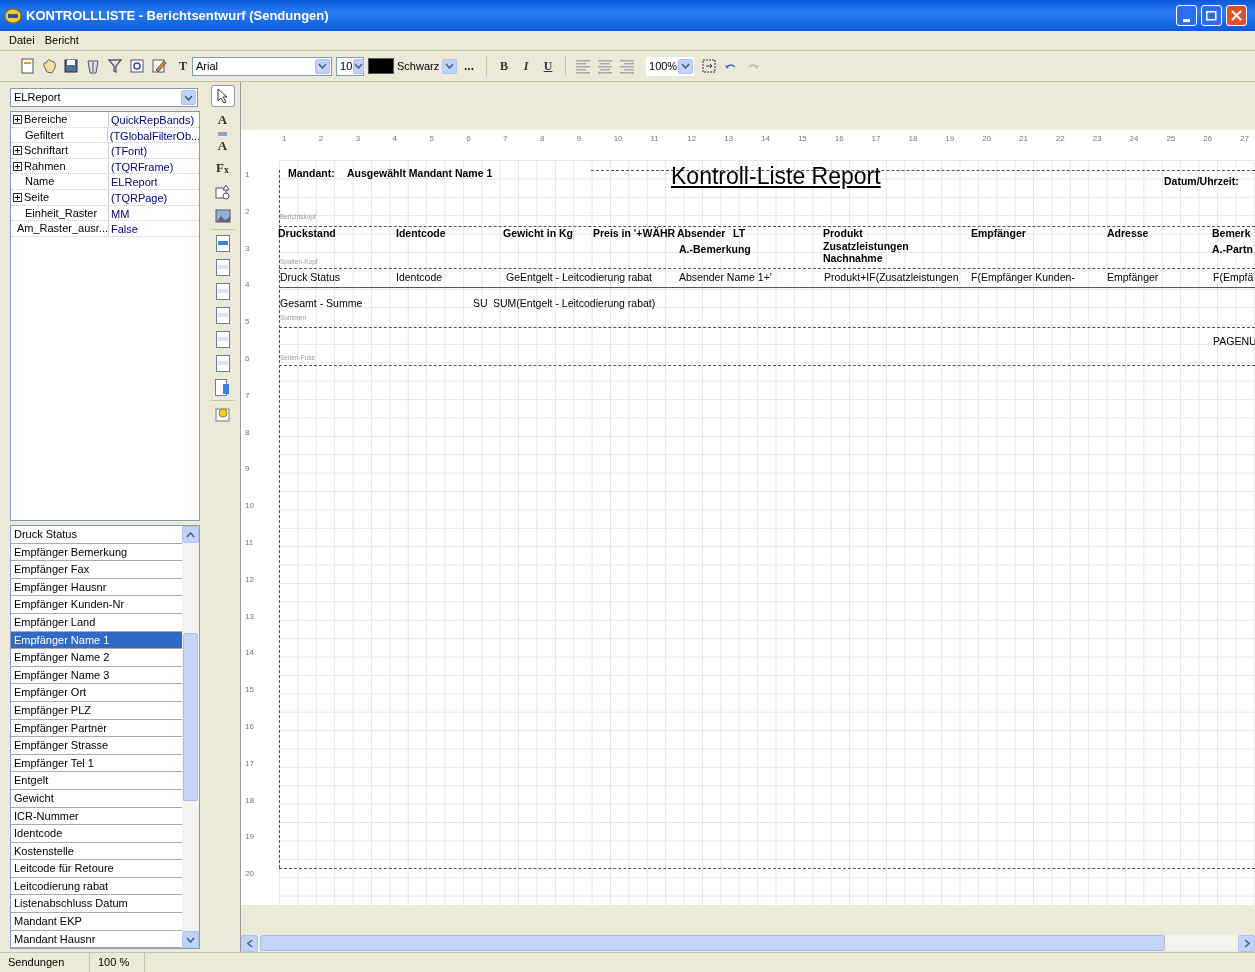 This screenshot has width=1255, height=972. I want to click on report-label: Zusatzleistungen, so click(866, 247).